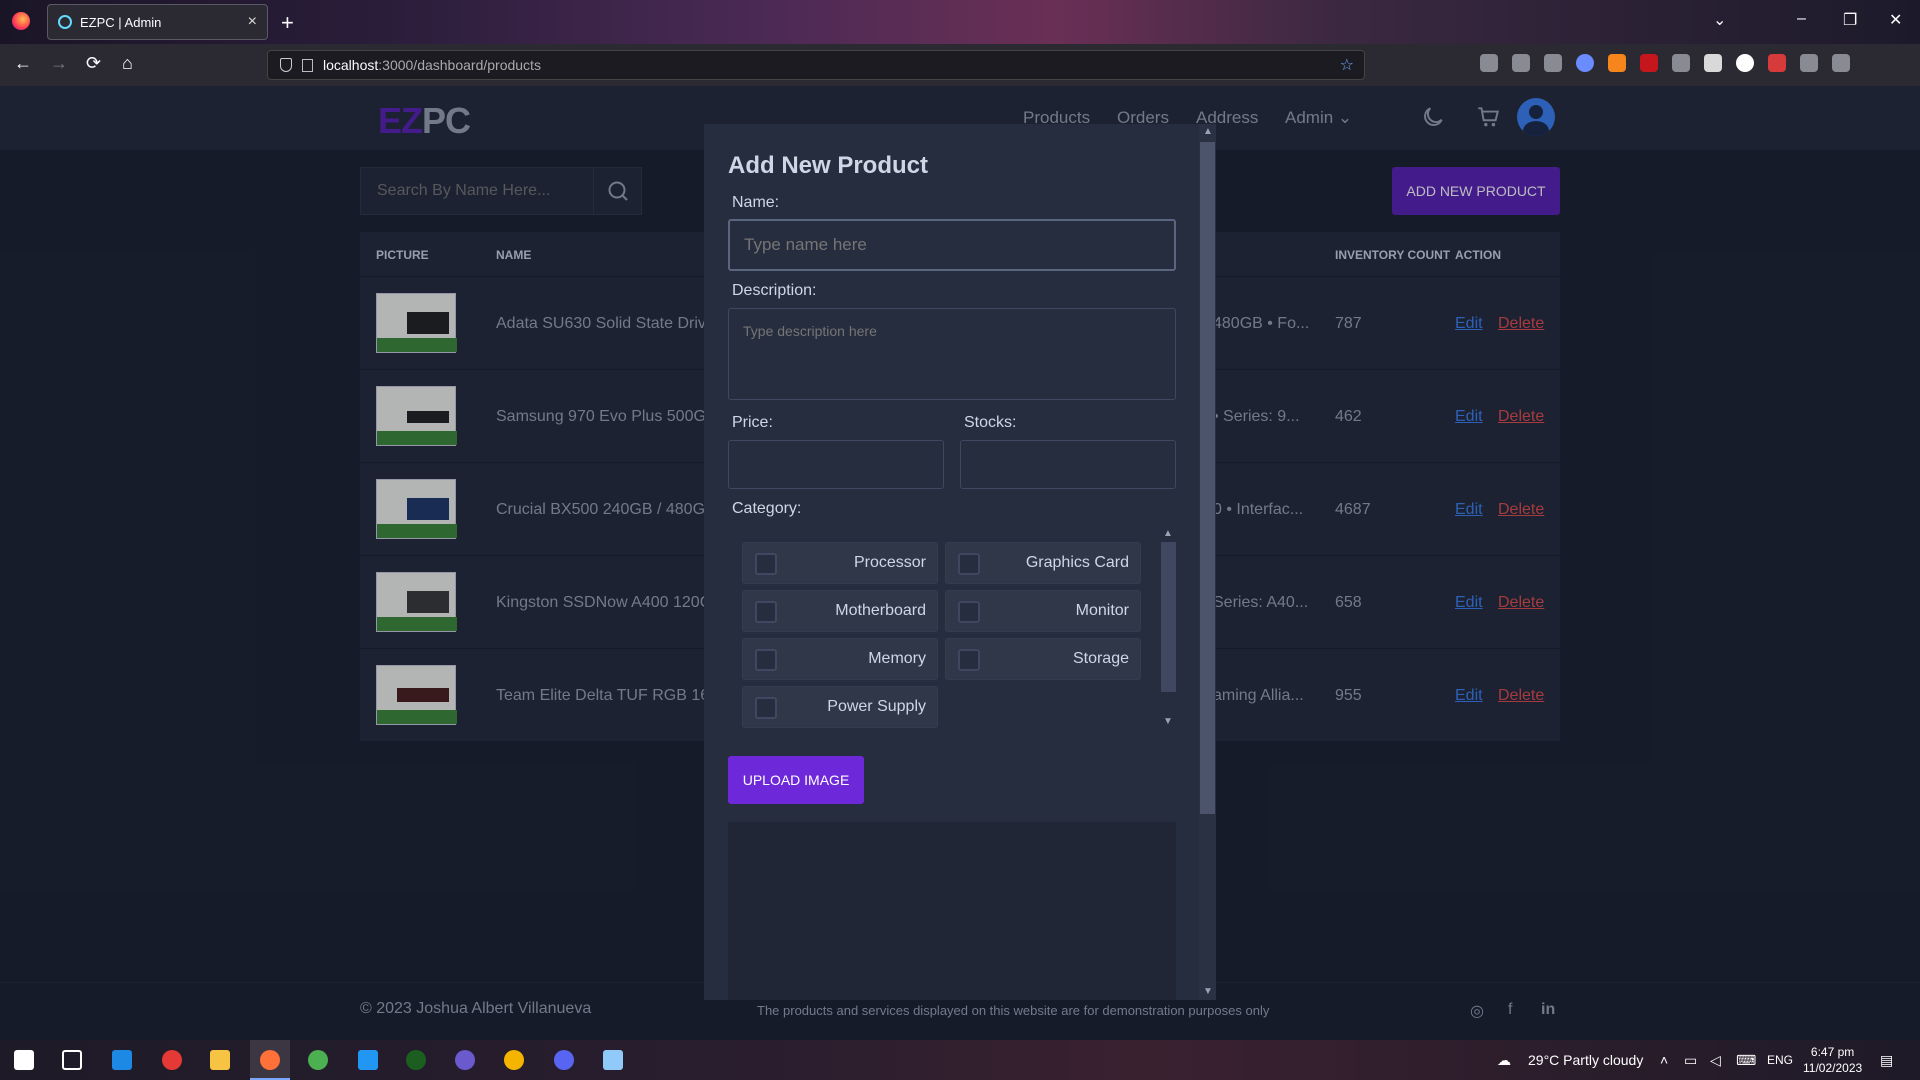  I want to click on stocks-label: Stocks:, so click(990, 422).